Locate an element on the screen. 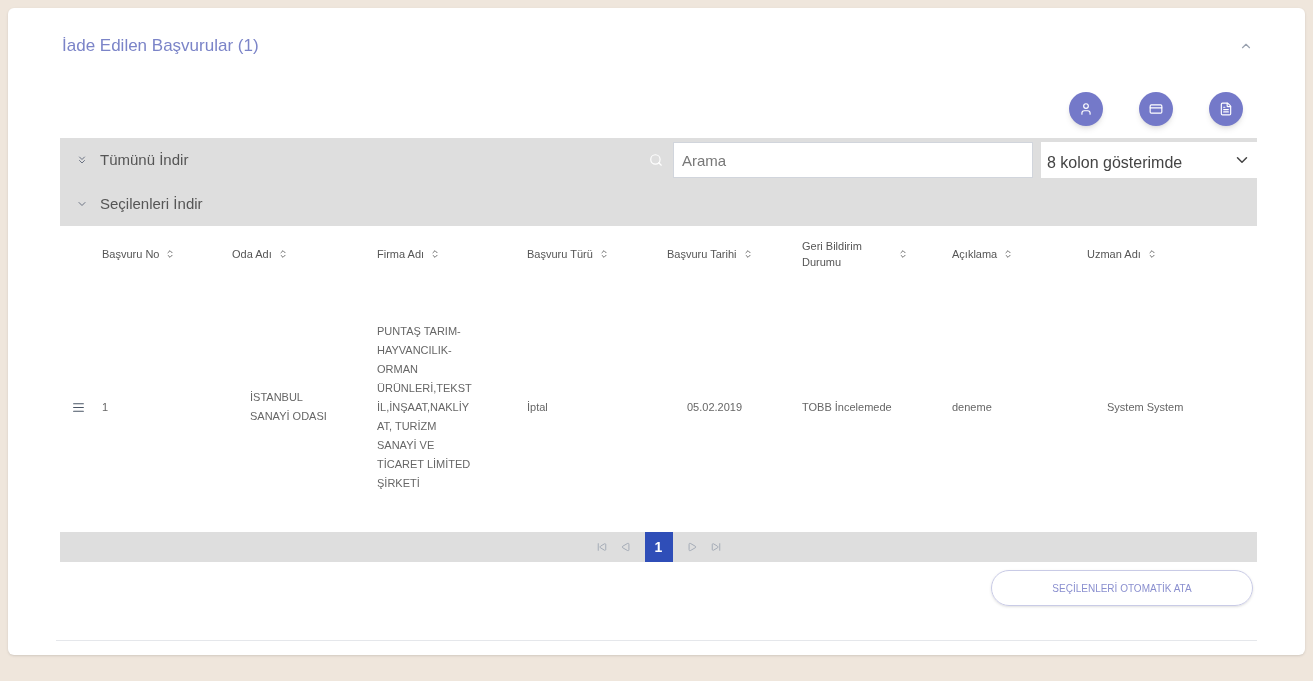 The height and width of the screenshot is (681, 1313). table-cell-text: 1 is located at coordinates (105, 407).